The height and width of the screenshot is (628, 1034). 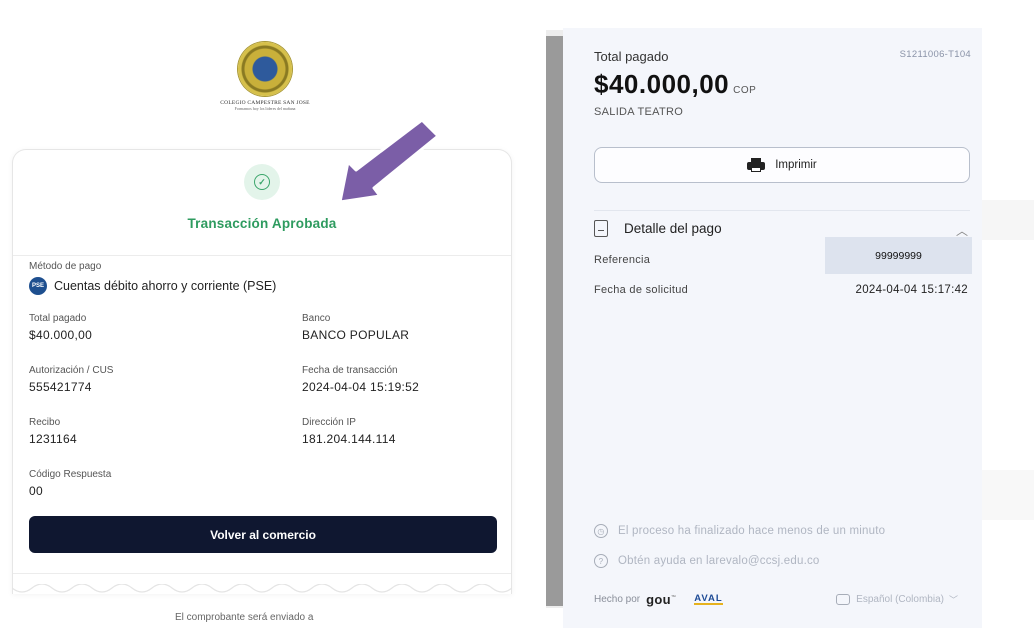 I want to click on ip-address-label: Dirección IP, so click(x=329, y=422).